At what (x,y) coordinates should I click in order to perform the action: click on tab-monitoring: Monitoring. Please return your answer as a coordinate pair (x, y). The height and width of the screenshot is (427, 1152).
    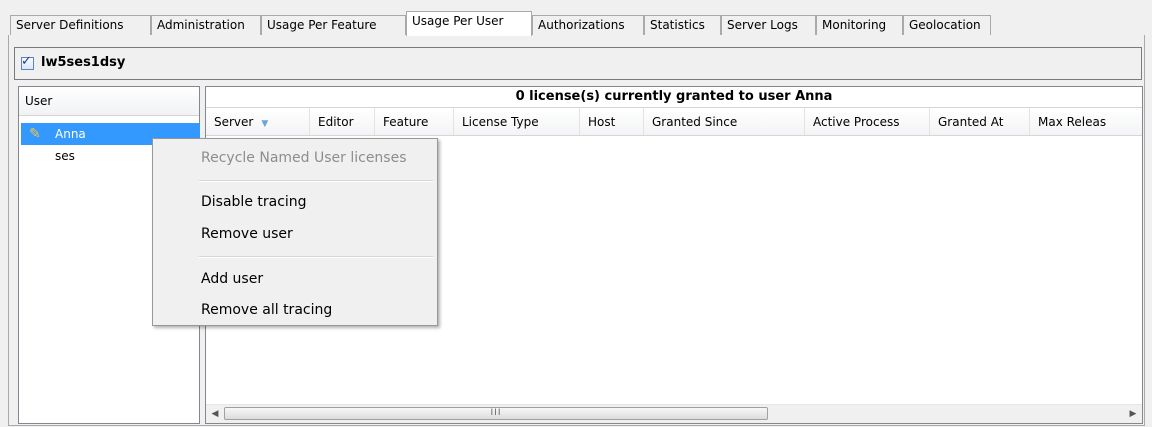
    Looking at the image, I should click on (859, 25).